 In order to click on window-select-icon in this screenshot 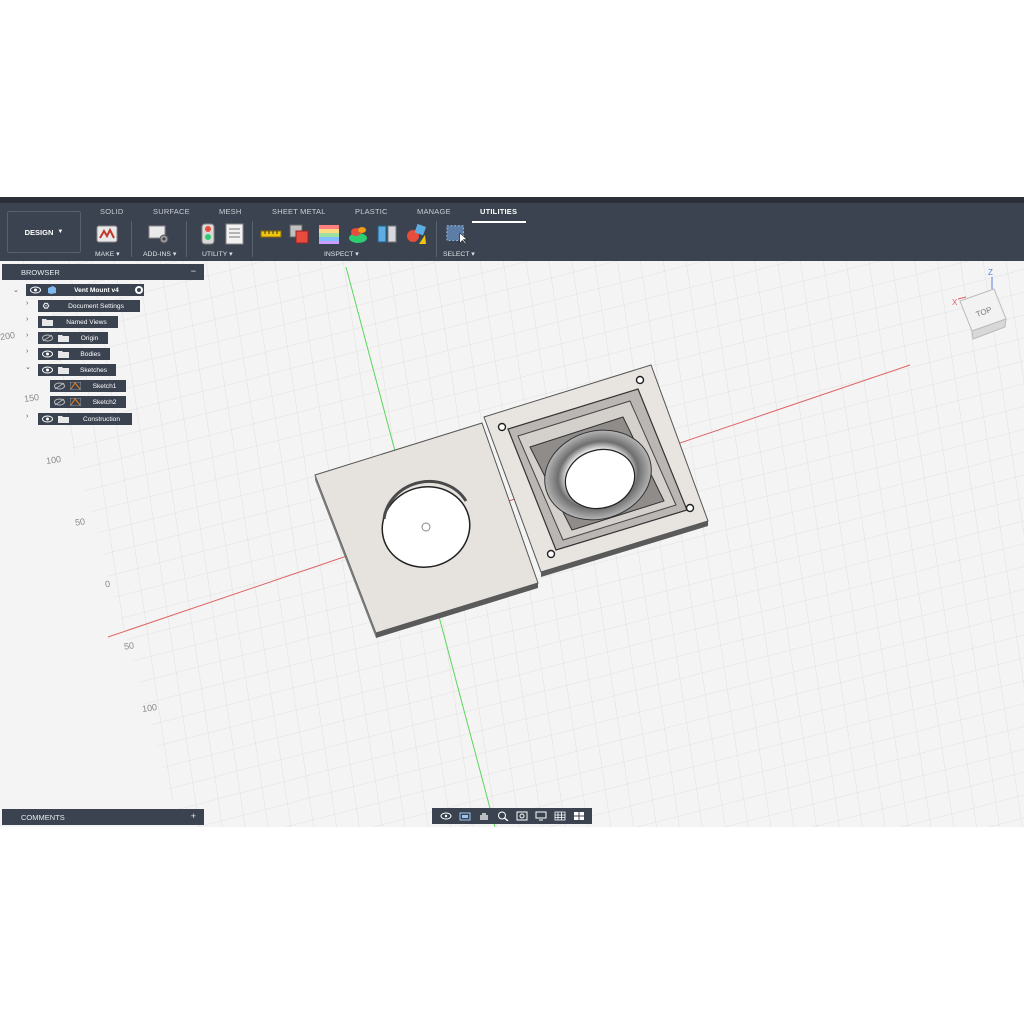, I will do `click(457, 234)`.